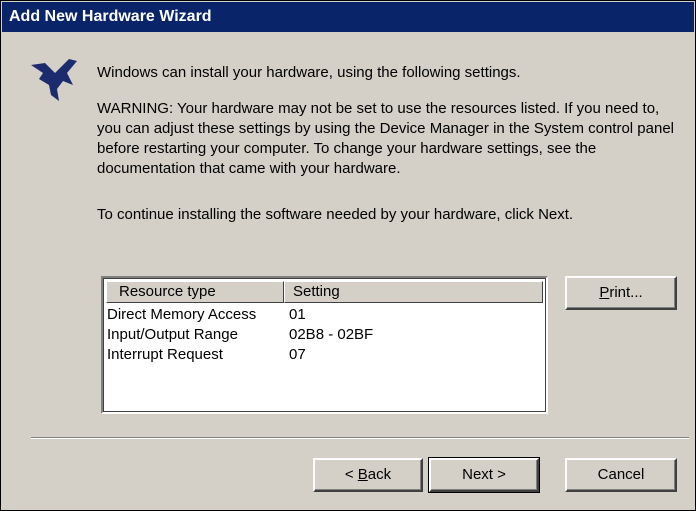 The width and height of the screenshot is (696, 511). Describe the element at coordinates (325, 315) in the screenshot. I see `list-item: Direct Memory Access 01` at that location.